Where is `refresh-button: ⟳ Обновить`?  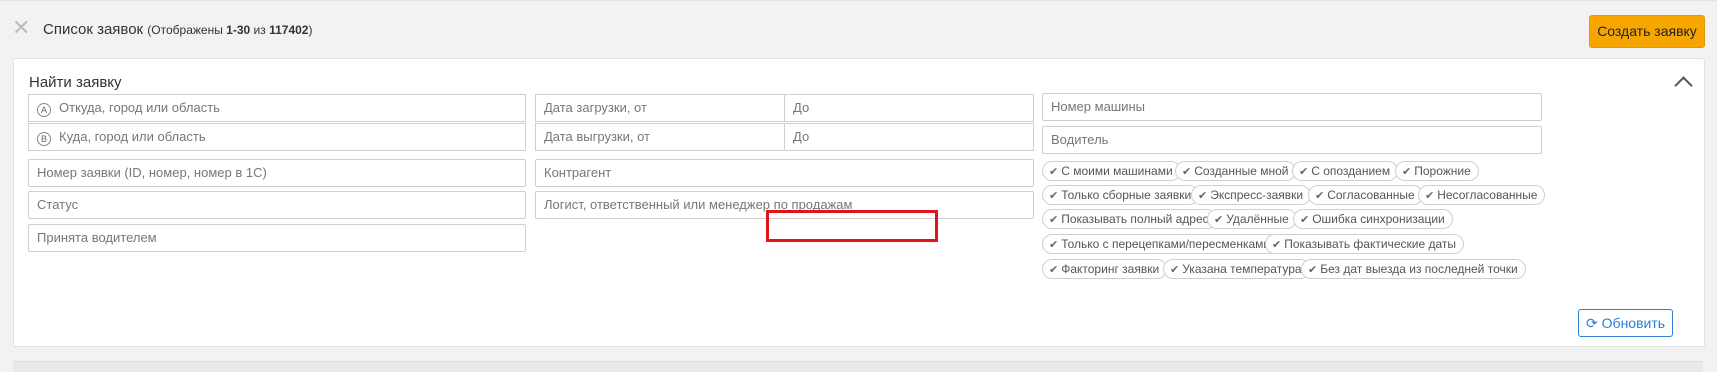
refresh-button: ⟳ Обновить is located at coordinates (1625, 323).